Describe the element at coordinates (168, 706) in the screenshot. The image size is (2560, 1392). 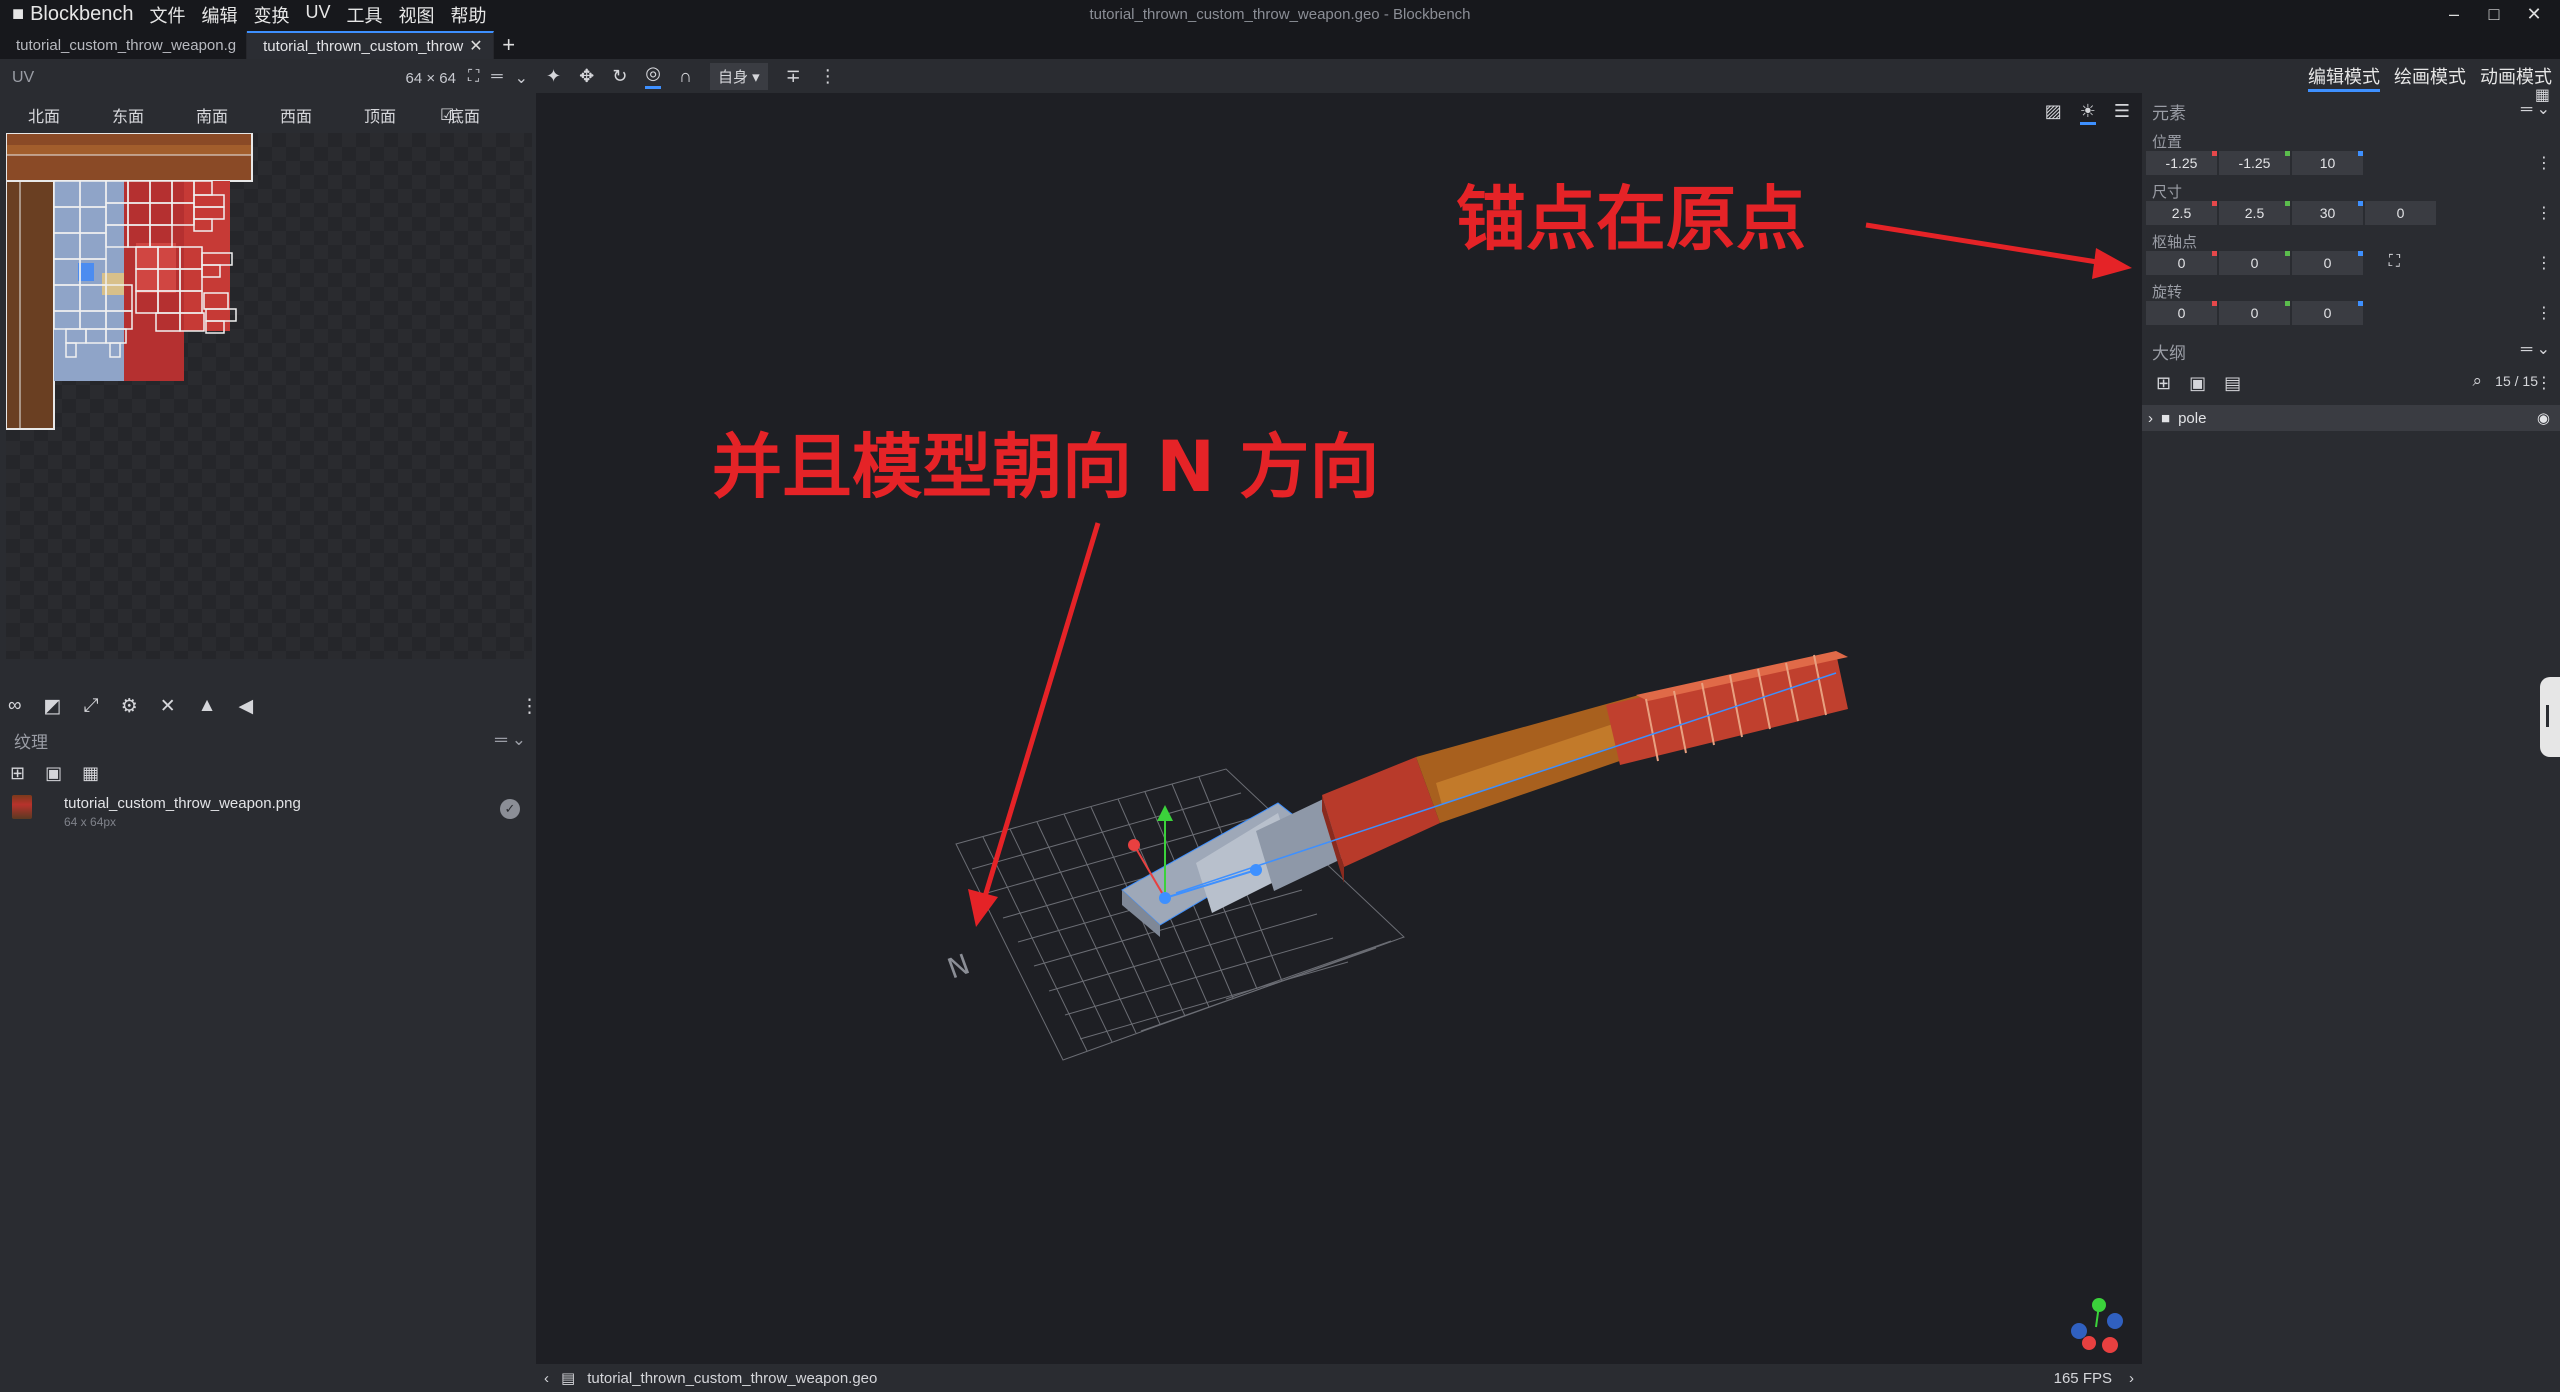
I see `clear-icon: ✕` at that location.